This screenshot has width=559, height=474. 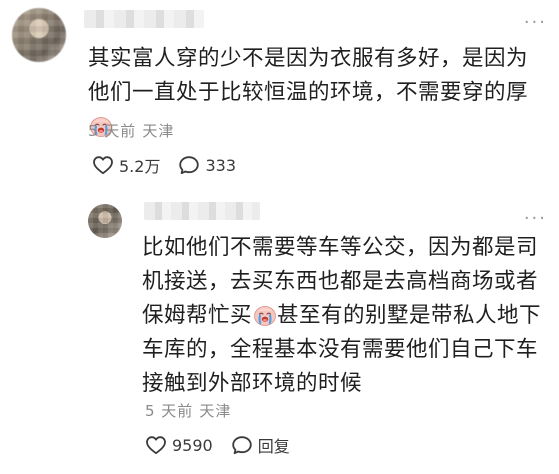 I want to click on reply-meta: 5 天前 天津, so click(x=188, y=410).